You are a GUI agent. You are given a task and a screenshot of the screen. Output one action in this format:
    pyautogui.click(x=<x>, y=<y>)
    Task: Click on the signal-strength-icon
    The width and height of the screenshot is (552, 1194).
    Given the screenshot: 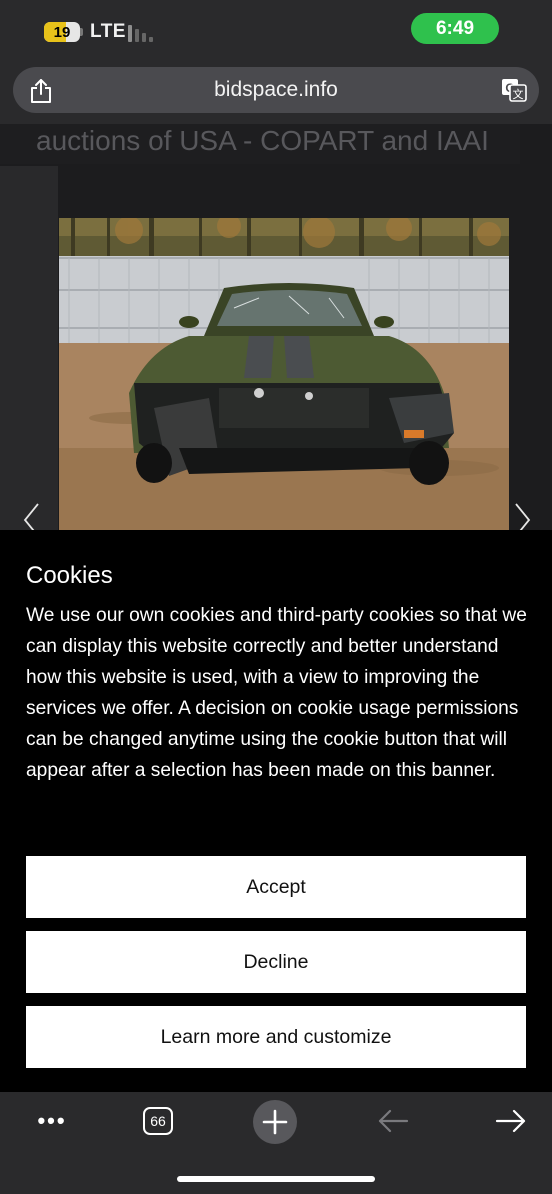 What is the action you would take?
    pyautogui.click(x=143, y=33)
    